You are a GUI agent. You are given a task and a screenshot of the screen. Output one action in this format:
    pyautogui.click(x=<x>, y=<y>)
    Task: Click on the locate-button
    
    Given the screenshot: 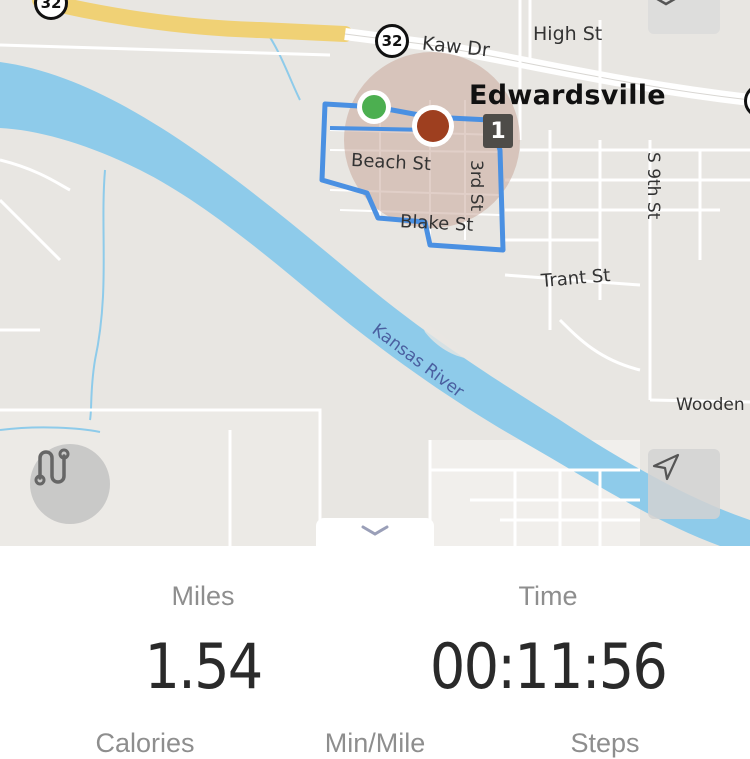 What is the action you would take?
    pyautogui.click(x=684, y=484)
    